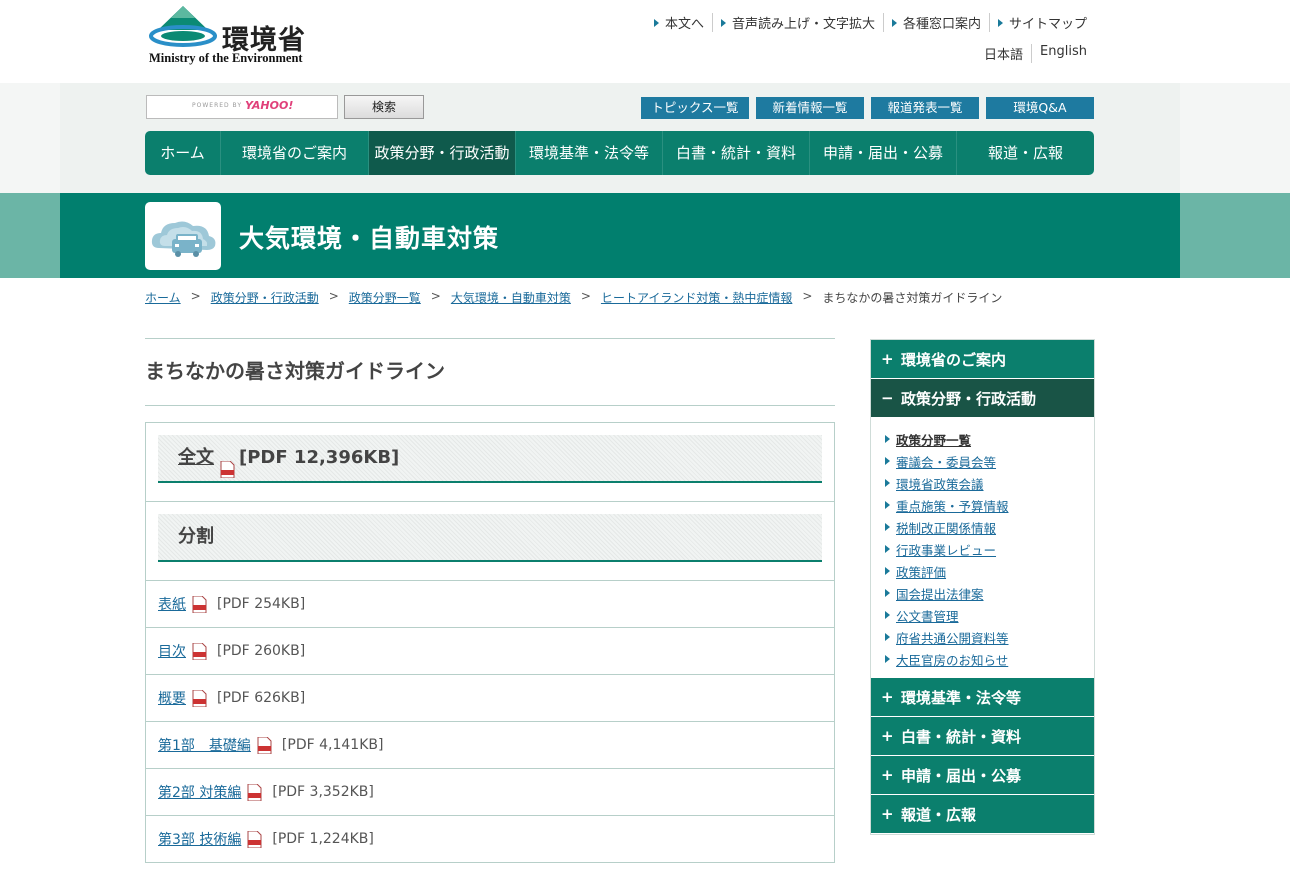  Describe the element at coordinates (385, 297) in the screenshot. I see `breadcrumb-link-policy-list: 政策分野一覧` at that location.